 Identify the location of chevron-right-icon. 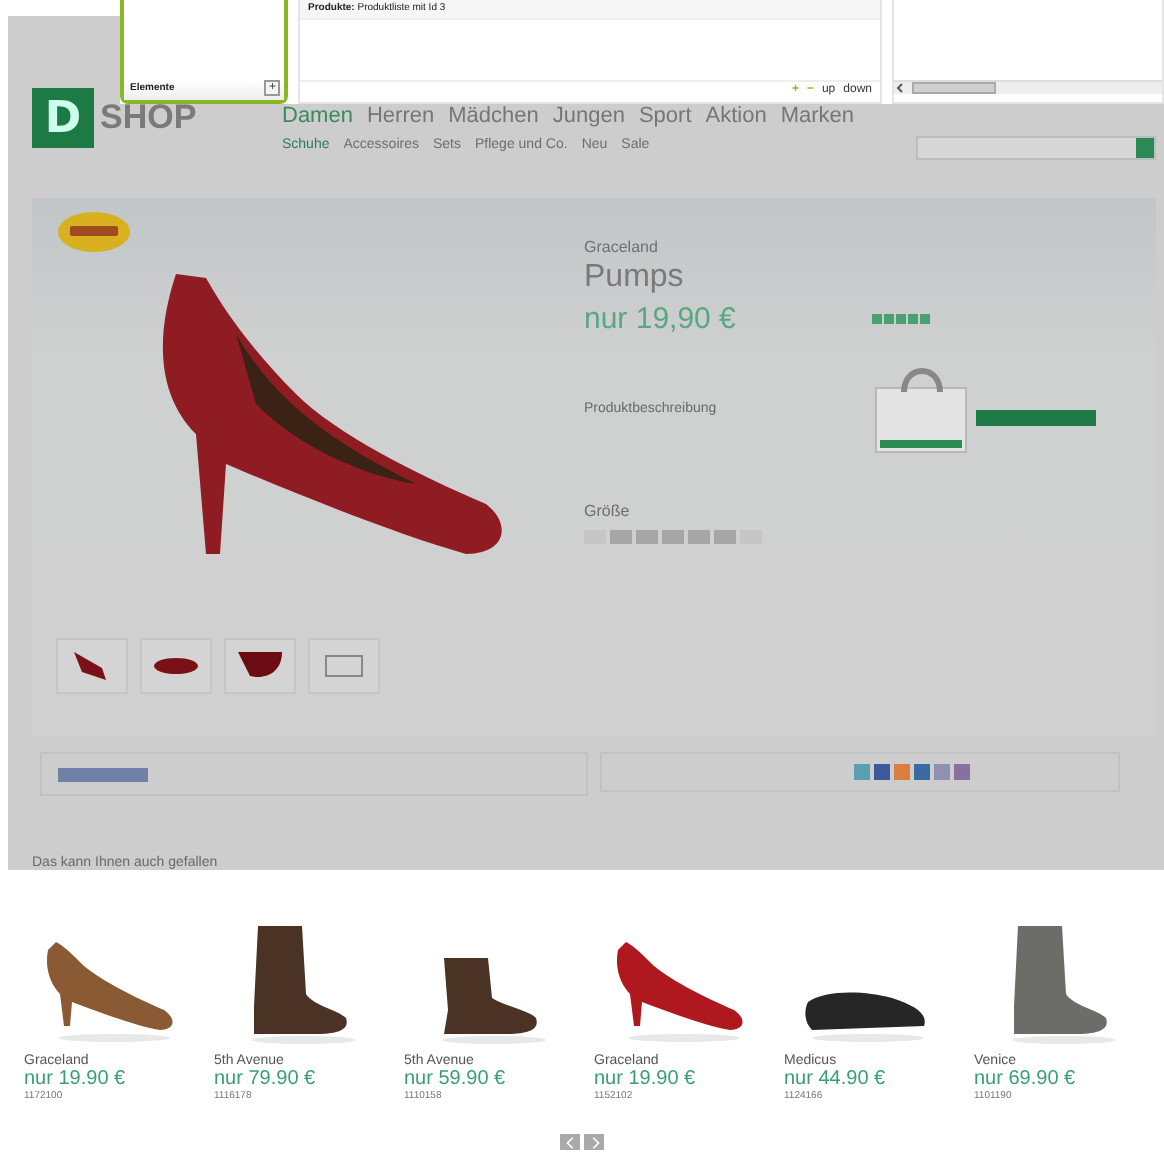
(594, 1142).